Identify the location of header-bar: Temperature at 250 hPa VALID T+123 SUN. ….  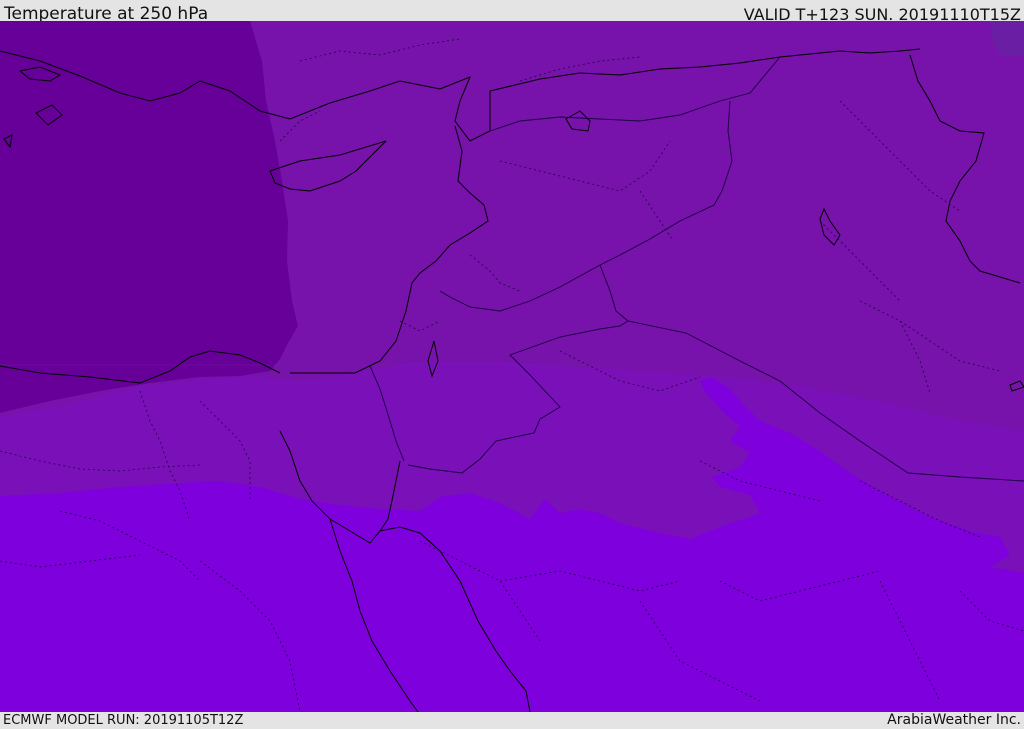
(512, 12).